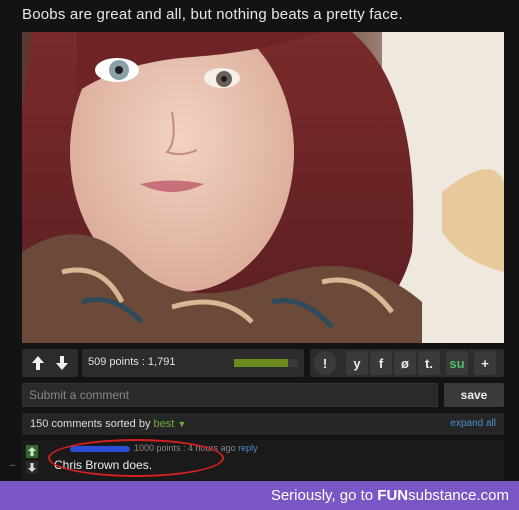 This screenshot has height=510, width=519. What do you see at coordinates (458, 495) in the screenshot?
I see `watermark-brand-rest: substance.com` at bounding box center [458, 495].